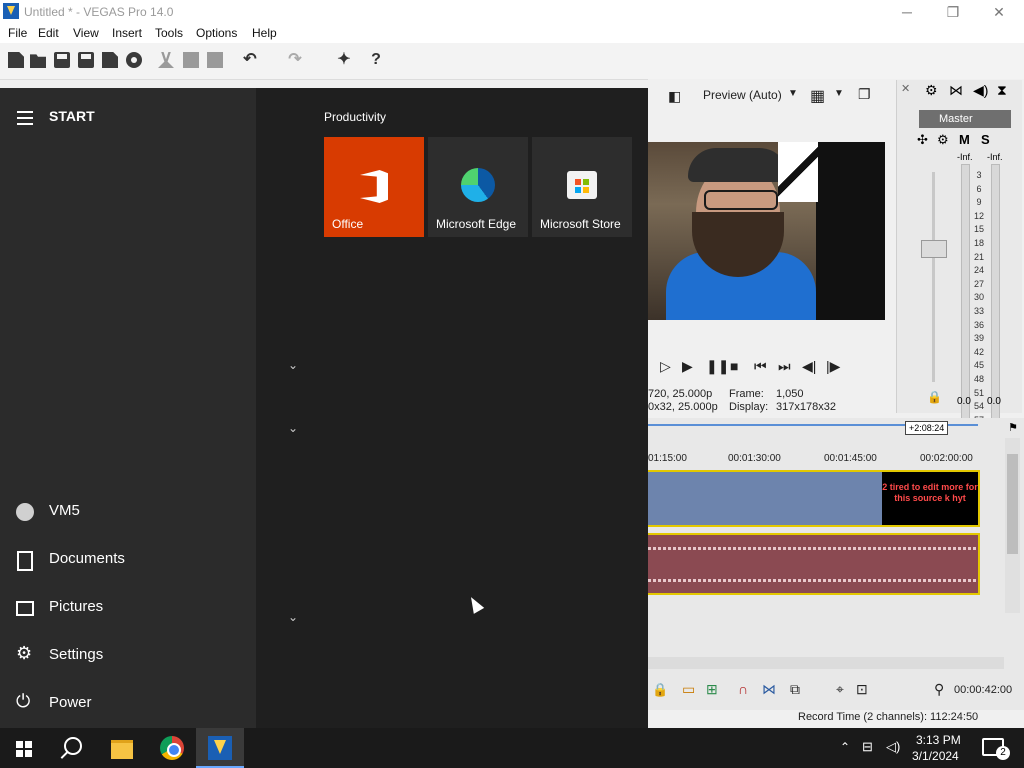 Image resolution: width=1024 pixels, height=768 pixels. What do you see at coordinates (169, 33) in the screenshot?
I see `menu-tools: Tools` at bounding box center [169, 33].